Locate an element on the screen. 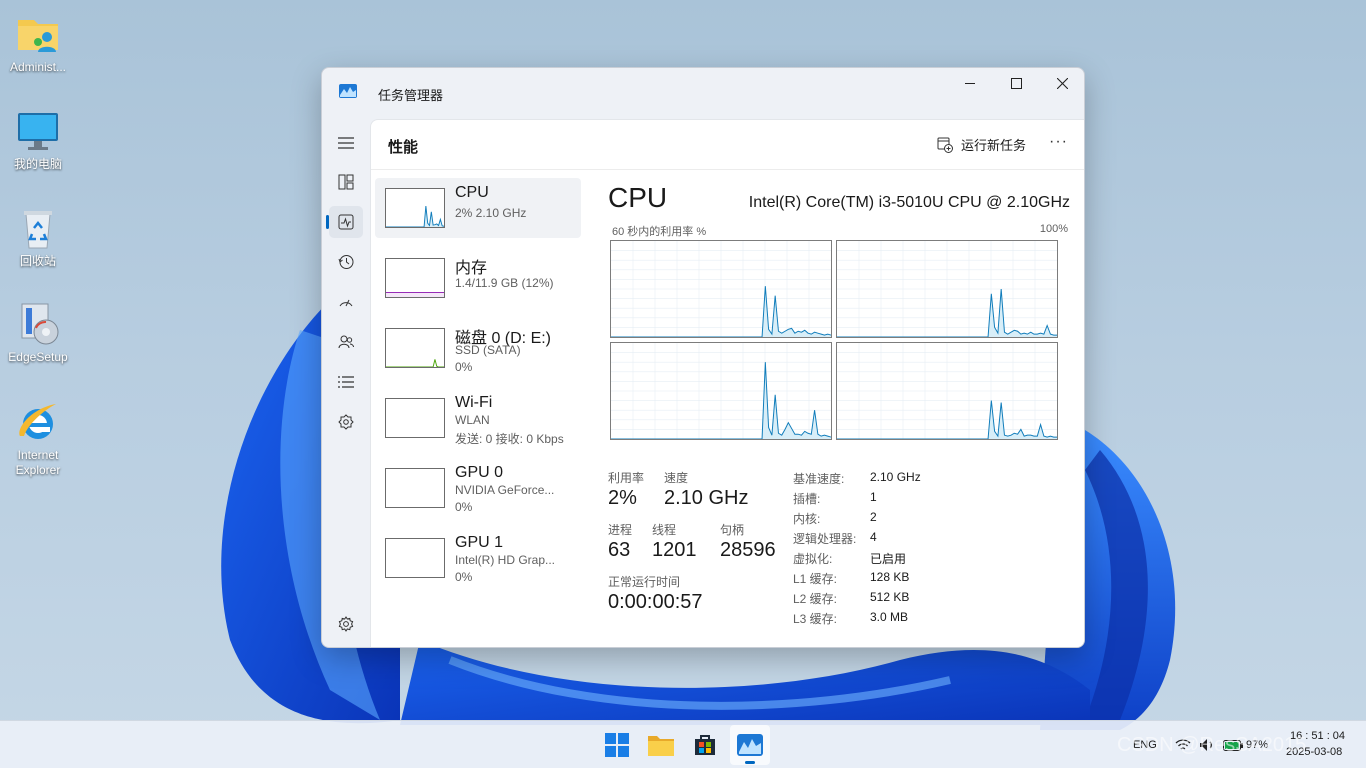 Image resolution: width=1366 pixels, height=768 pixels. utilization-value: 2% is located at coordinates (622, 498).